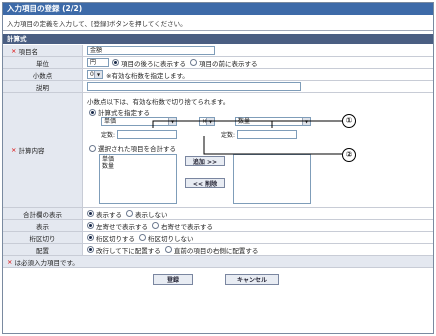 This screenshot has height=336, width=436. I want to click on callout-lines, so click(247, 137).